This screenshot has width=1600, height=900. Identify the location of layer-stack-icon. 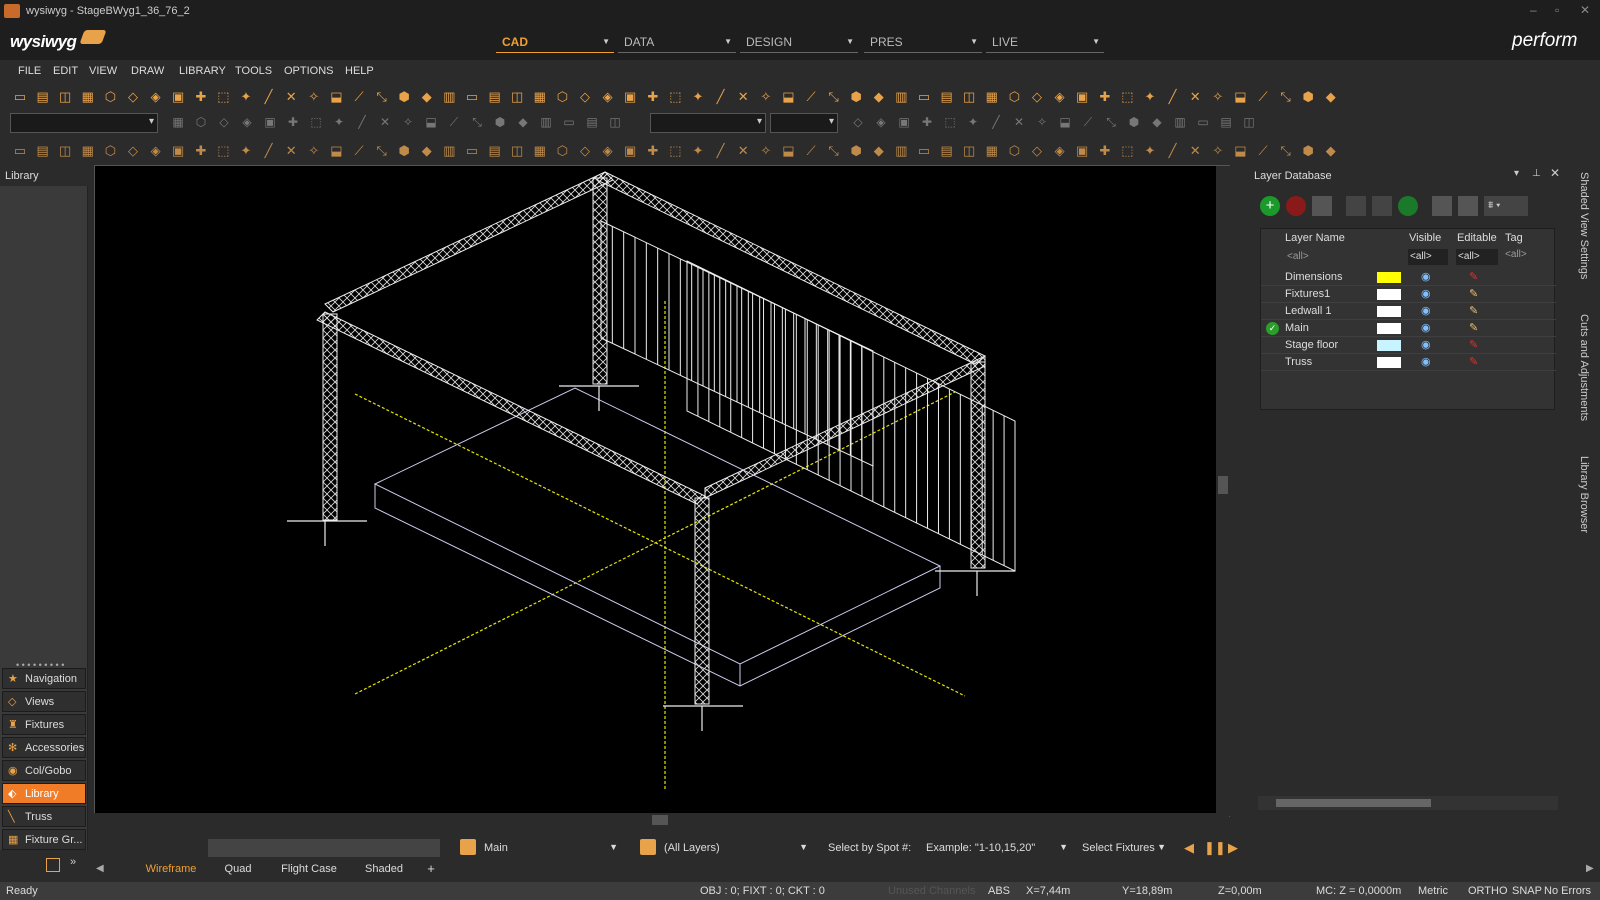
(1442, 206).